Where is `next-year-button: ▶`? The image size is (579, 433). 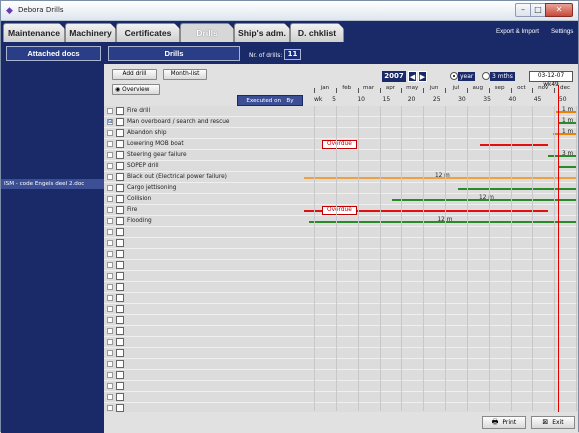 next-year-button: ▶ is located at coordinates (422, 76).